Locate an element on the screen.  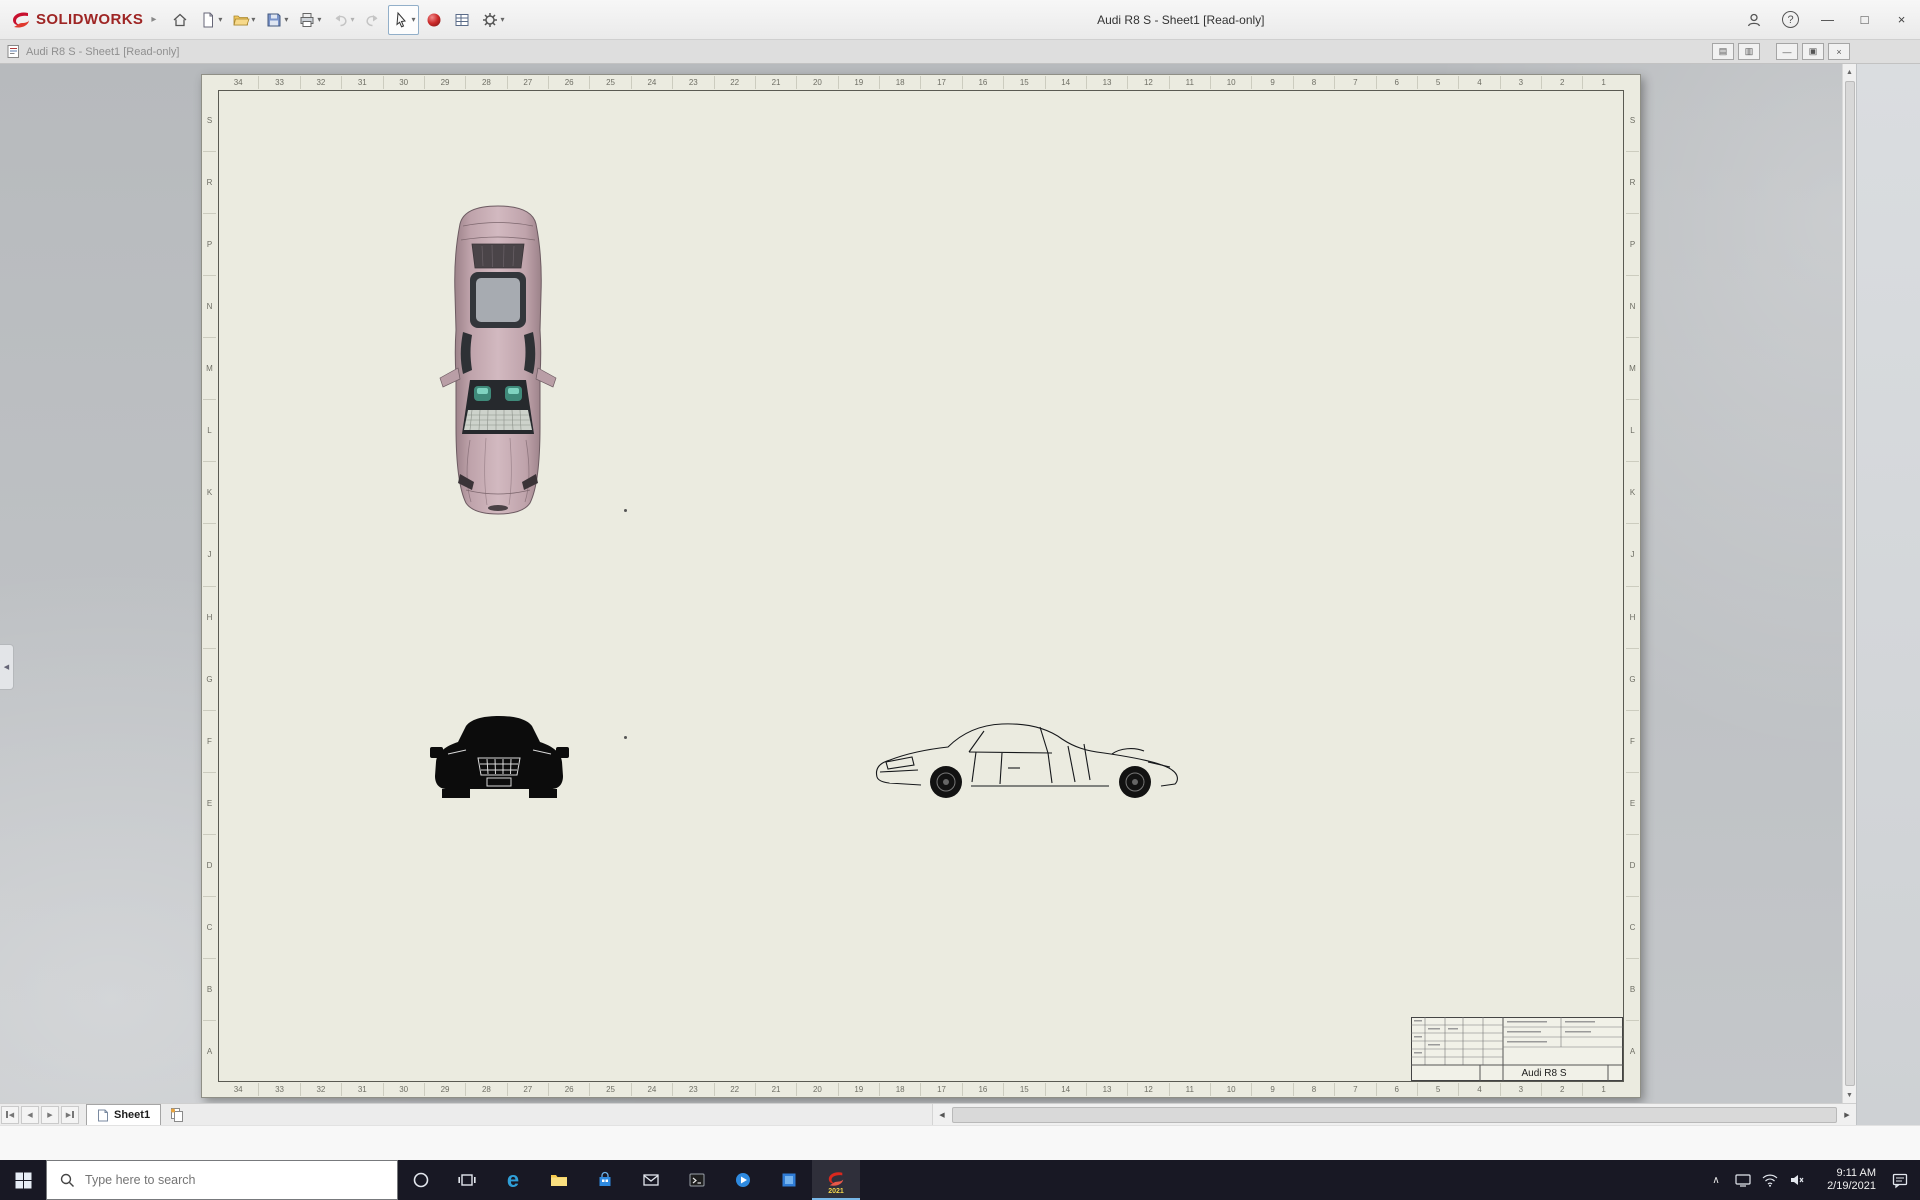
title-block: Audi R8 S is located at coordinates (1517, 1049).